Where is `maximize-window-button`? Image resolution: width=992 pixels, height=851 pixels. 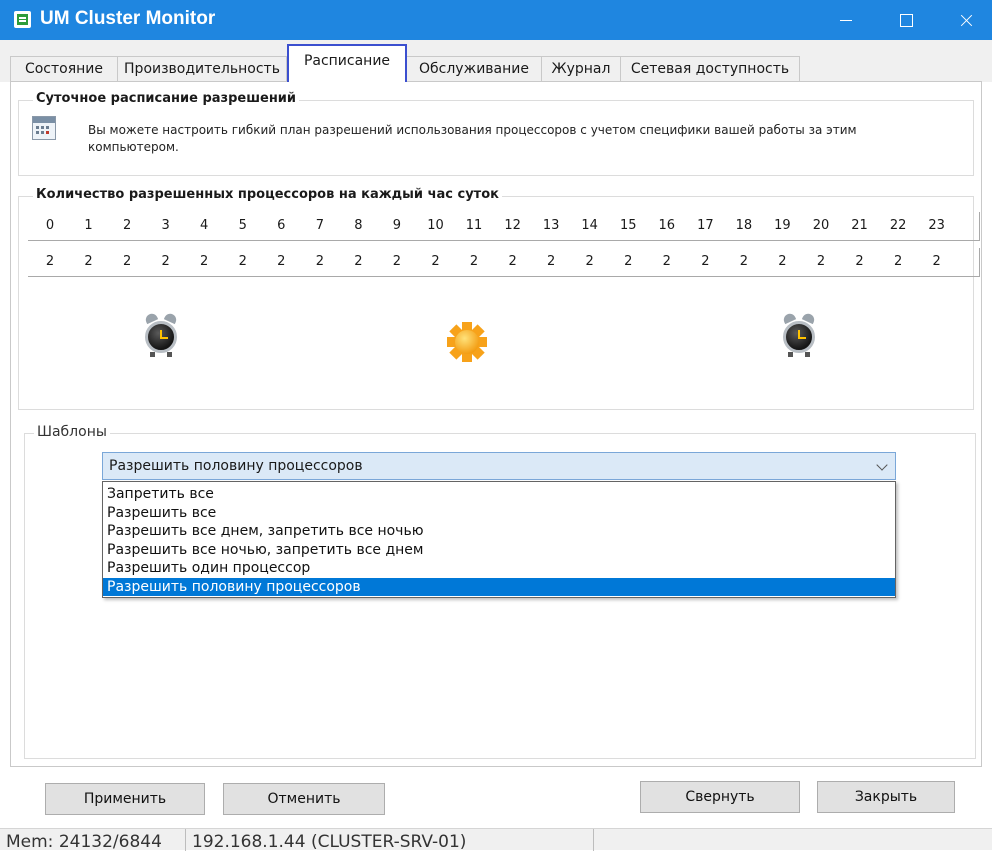
maximize-window-button is located at coordinates (906, 20).